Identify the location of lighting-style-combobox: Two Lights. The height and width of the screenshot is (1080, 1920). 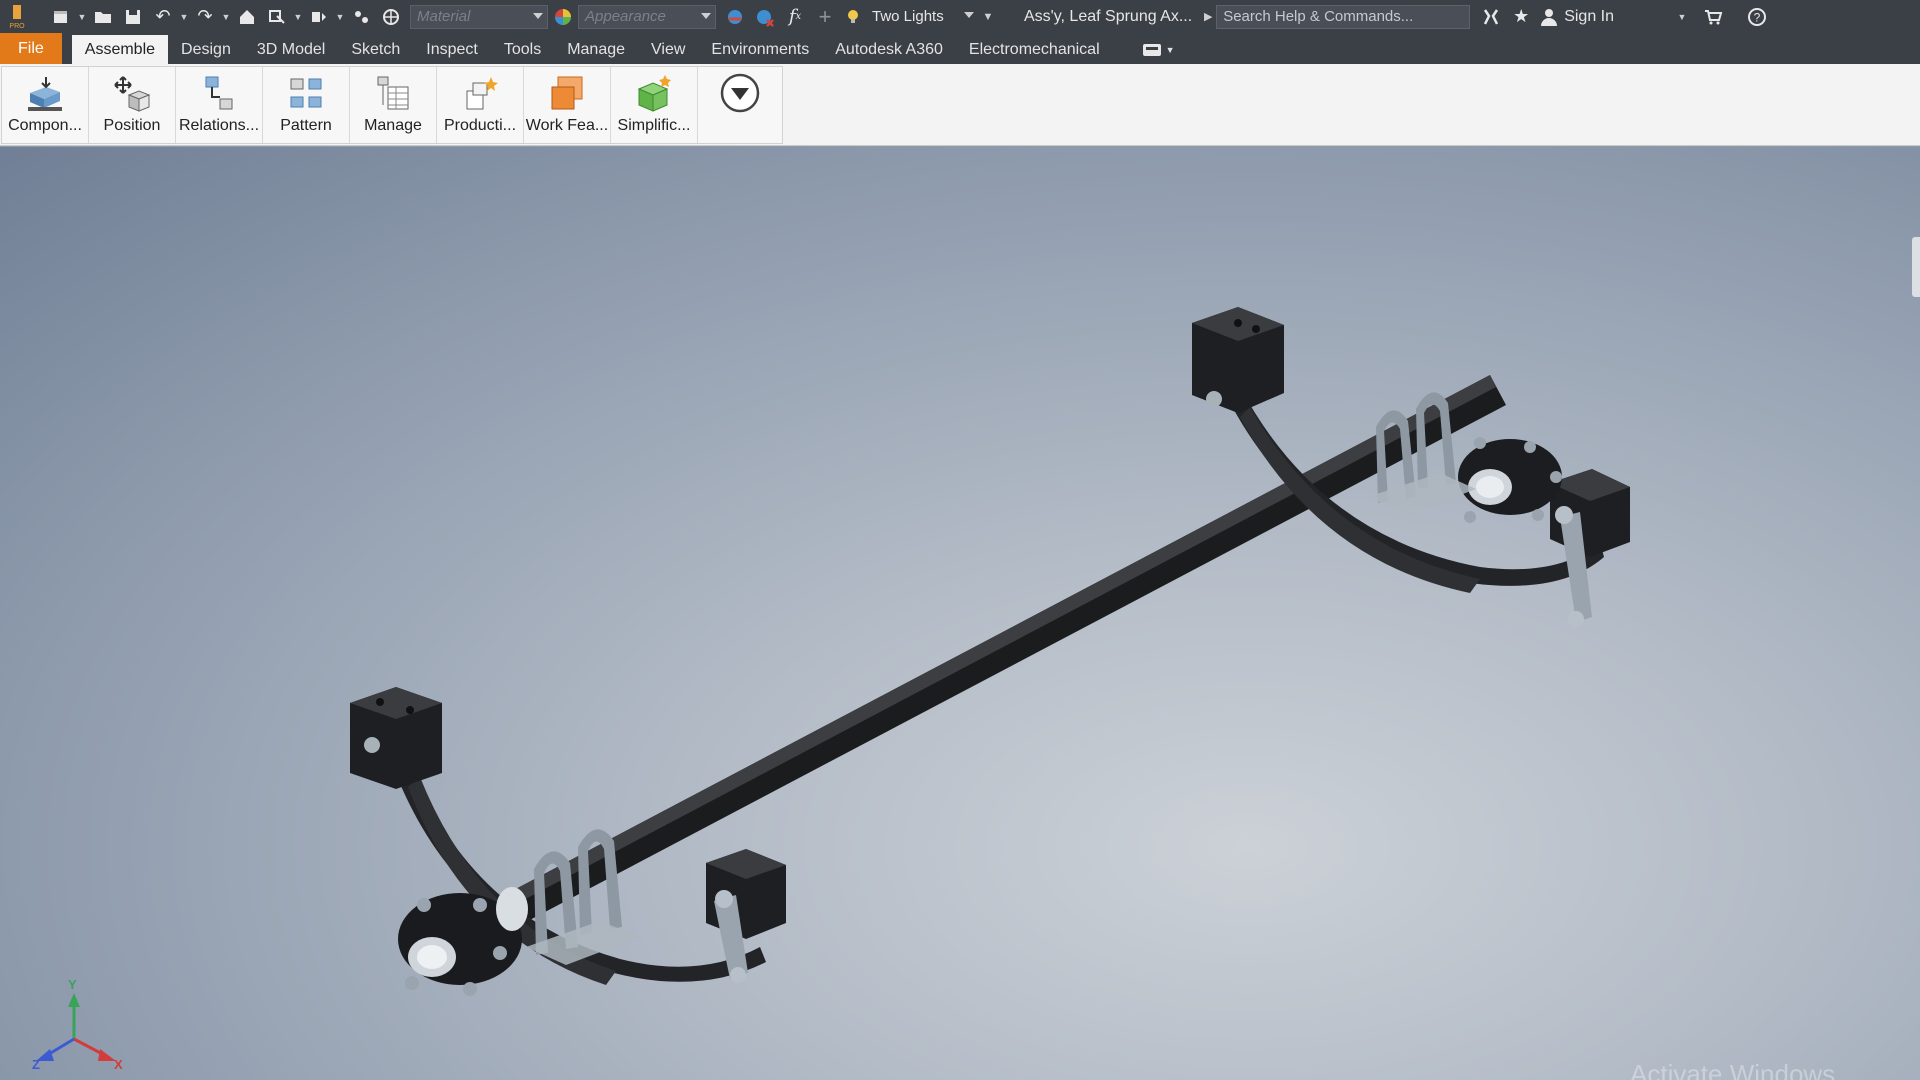
(924, 17).